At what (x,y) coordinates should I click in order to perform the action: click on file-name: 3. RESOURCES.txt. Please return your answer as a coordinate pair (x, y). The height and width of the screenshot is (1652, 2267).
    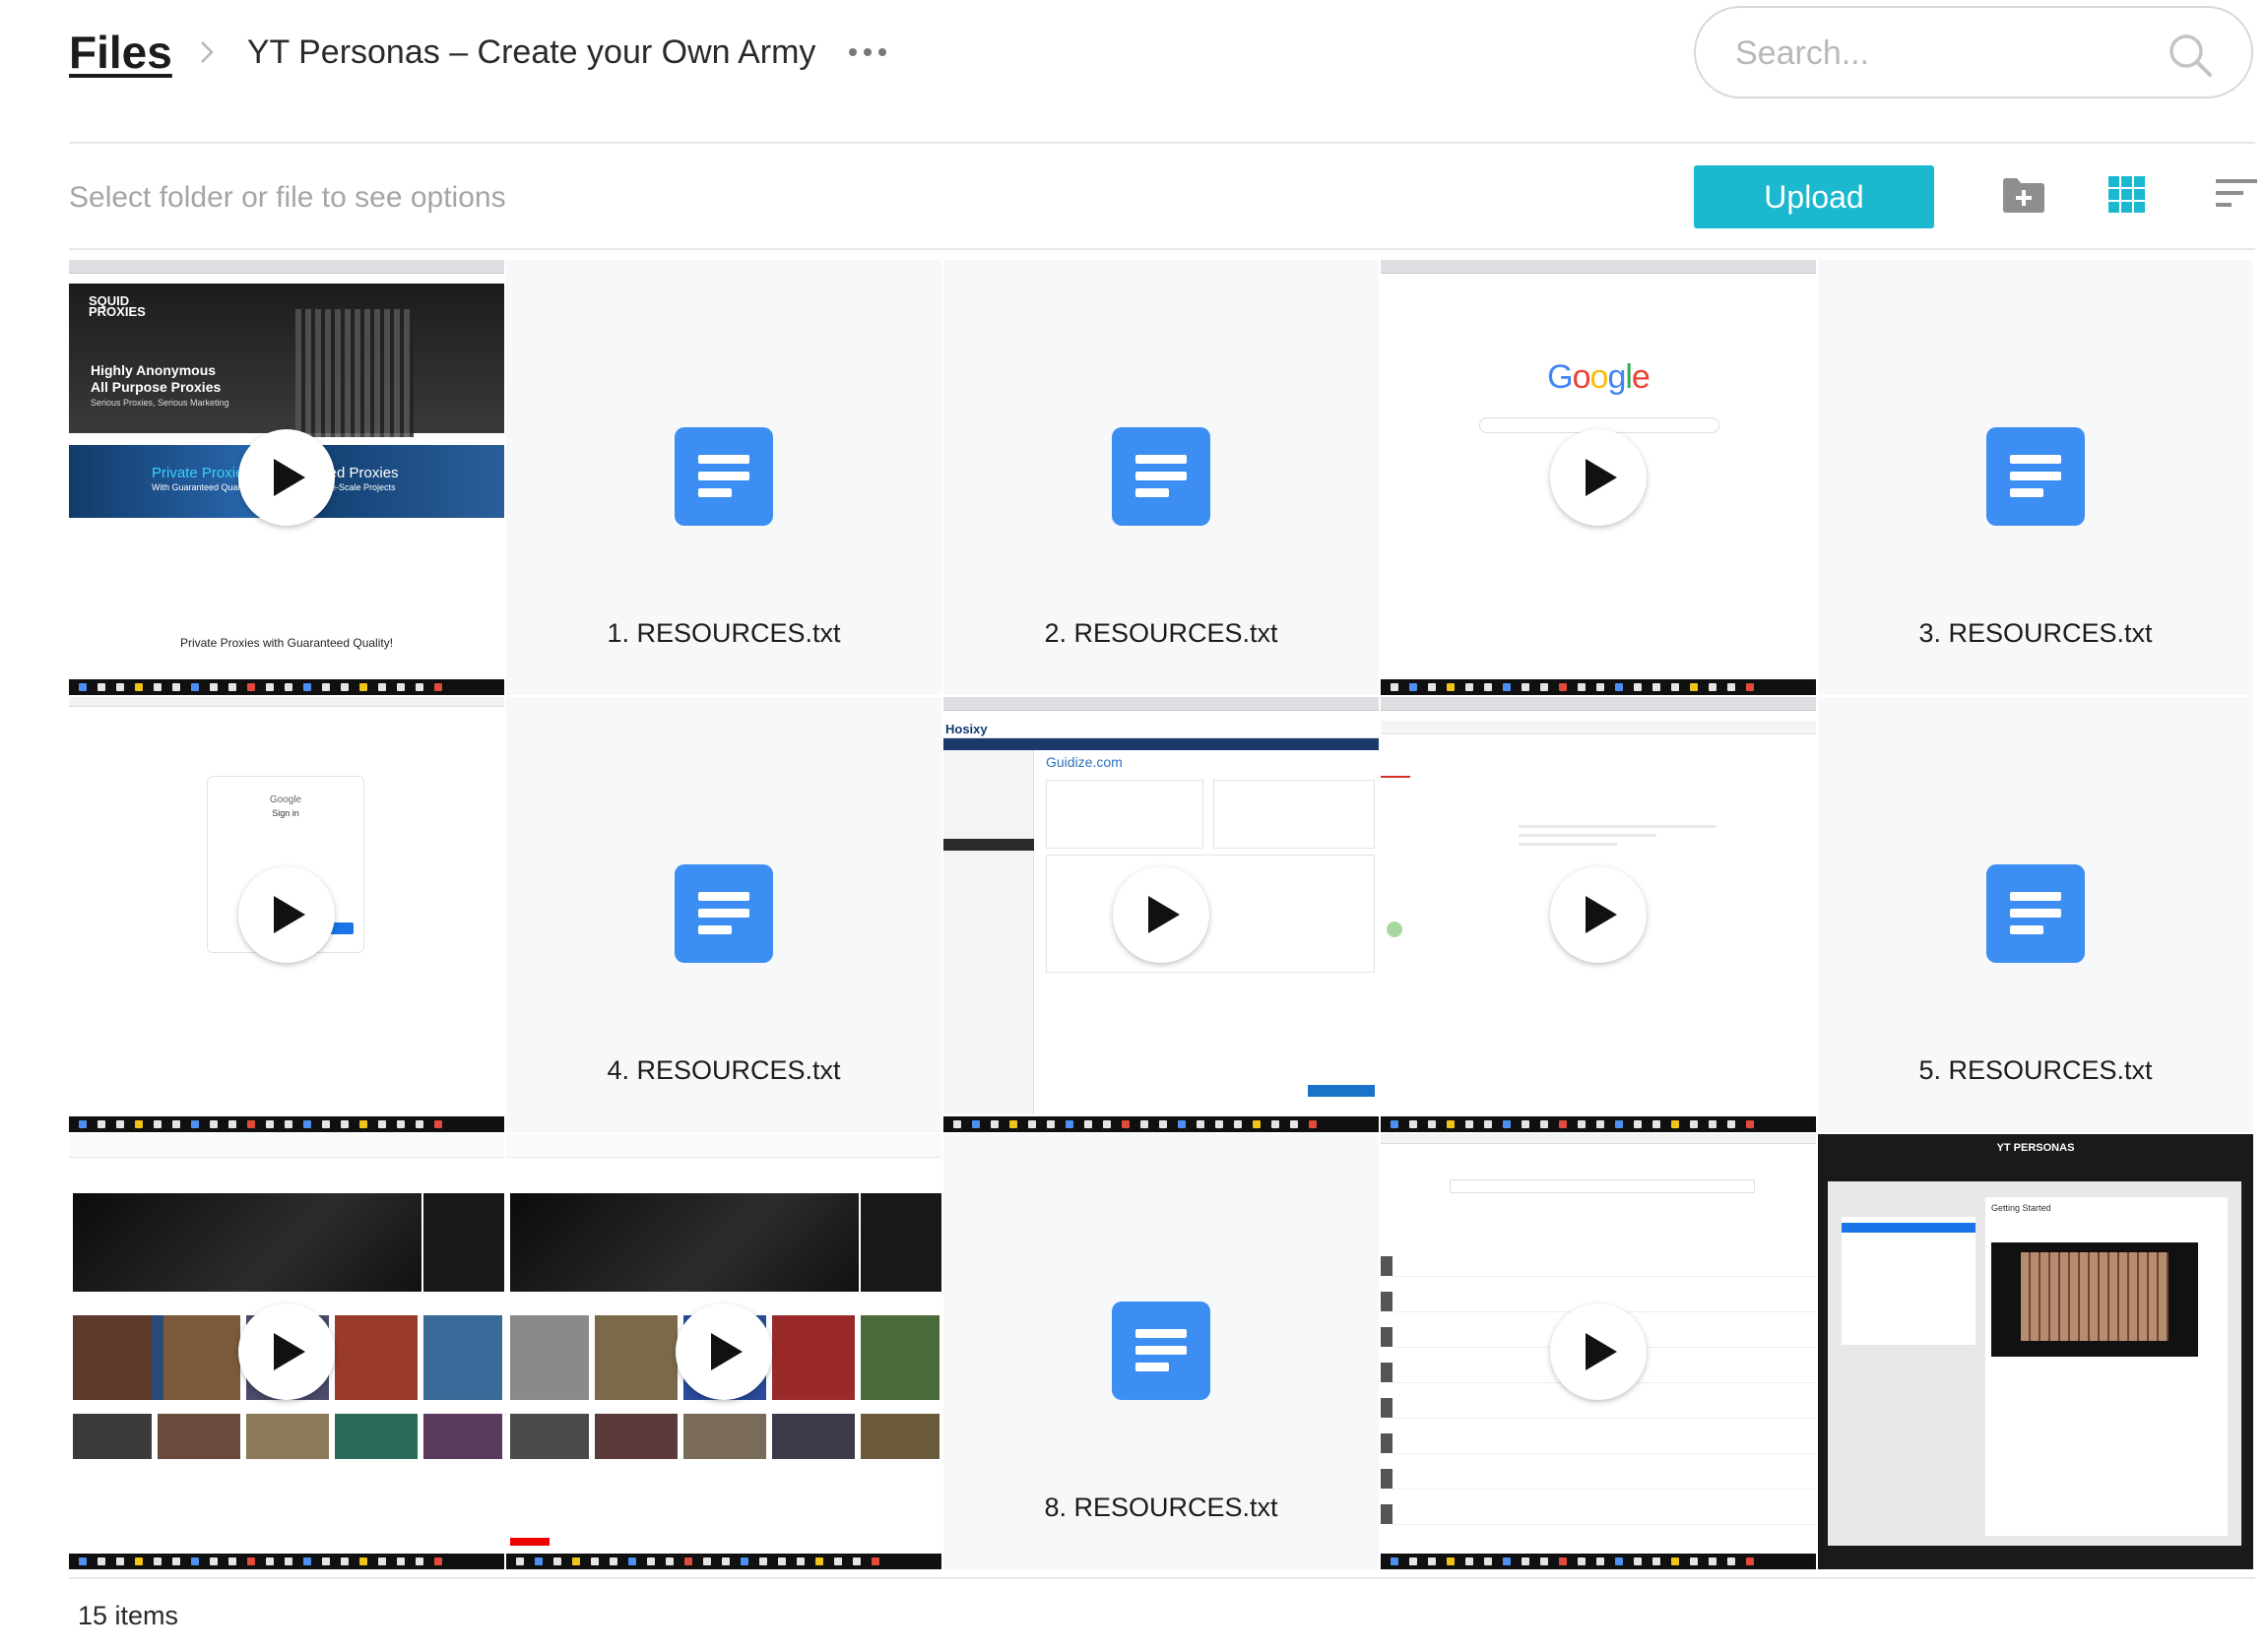
    Looking at the image, I should click on (2035, 633).